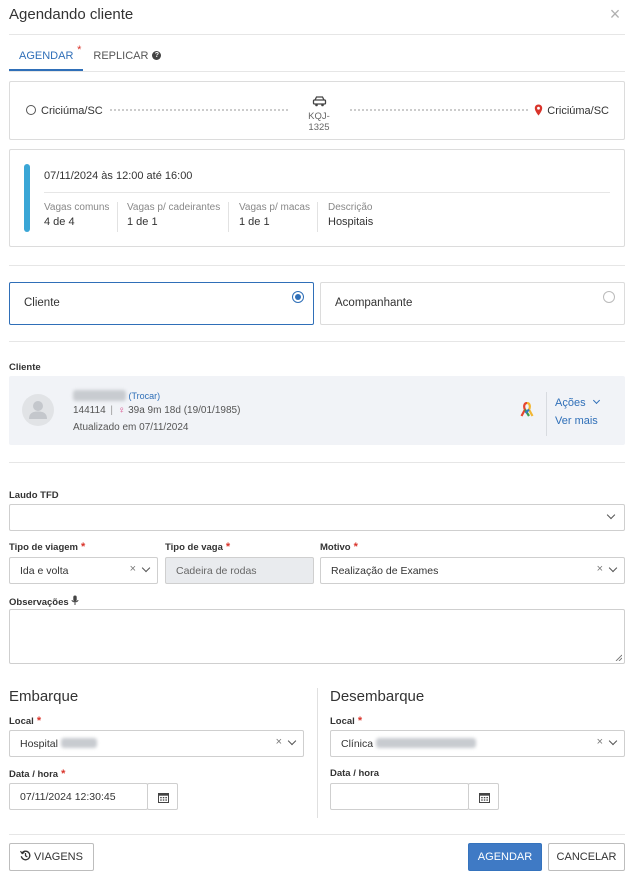  I want to click on option-acompanhante: Acompanhante, so click(472, 303).